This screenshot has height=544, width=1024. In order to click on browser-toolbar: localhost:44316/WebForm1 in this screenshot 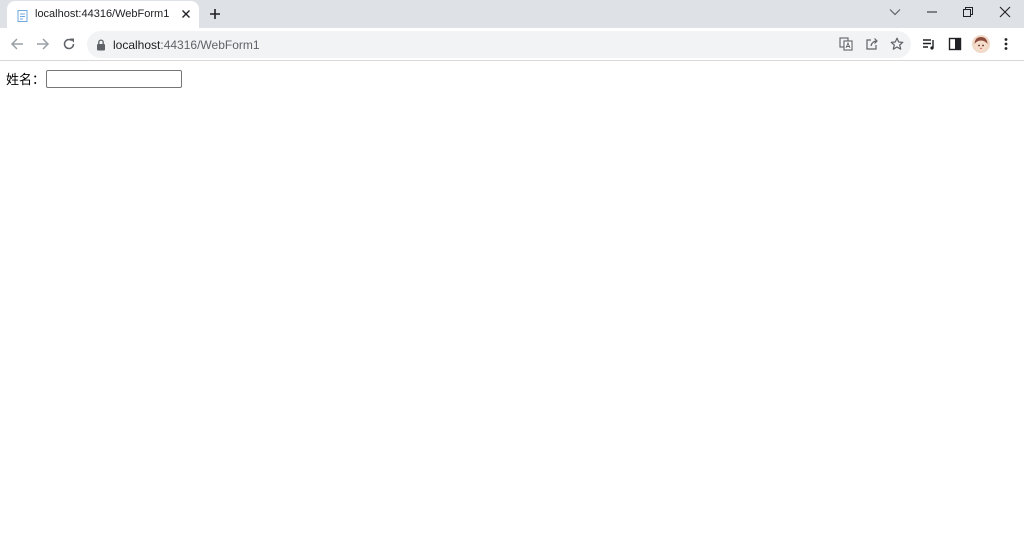, I will do `click(512, 44)`.